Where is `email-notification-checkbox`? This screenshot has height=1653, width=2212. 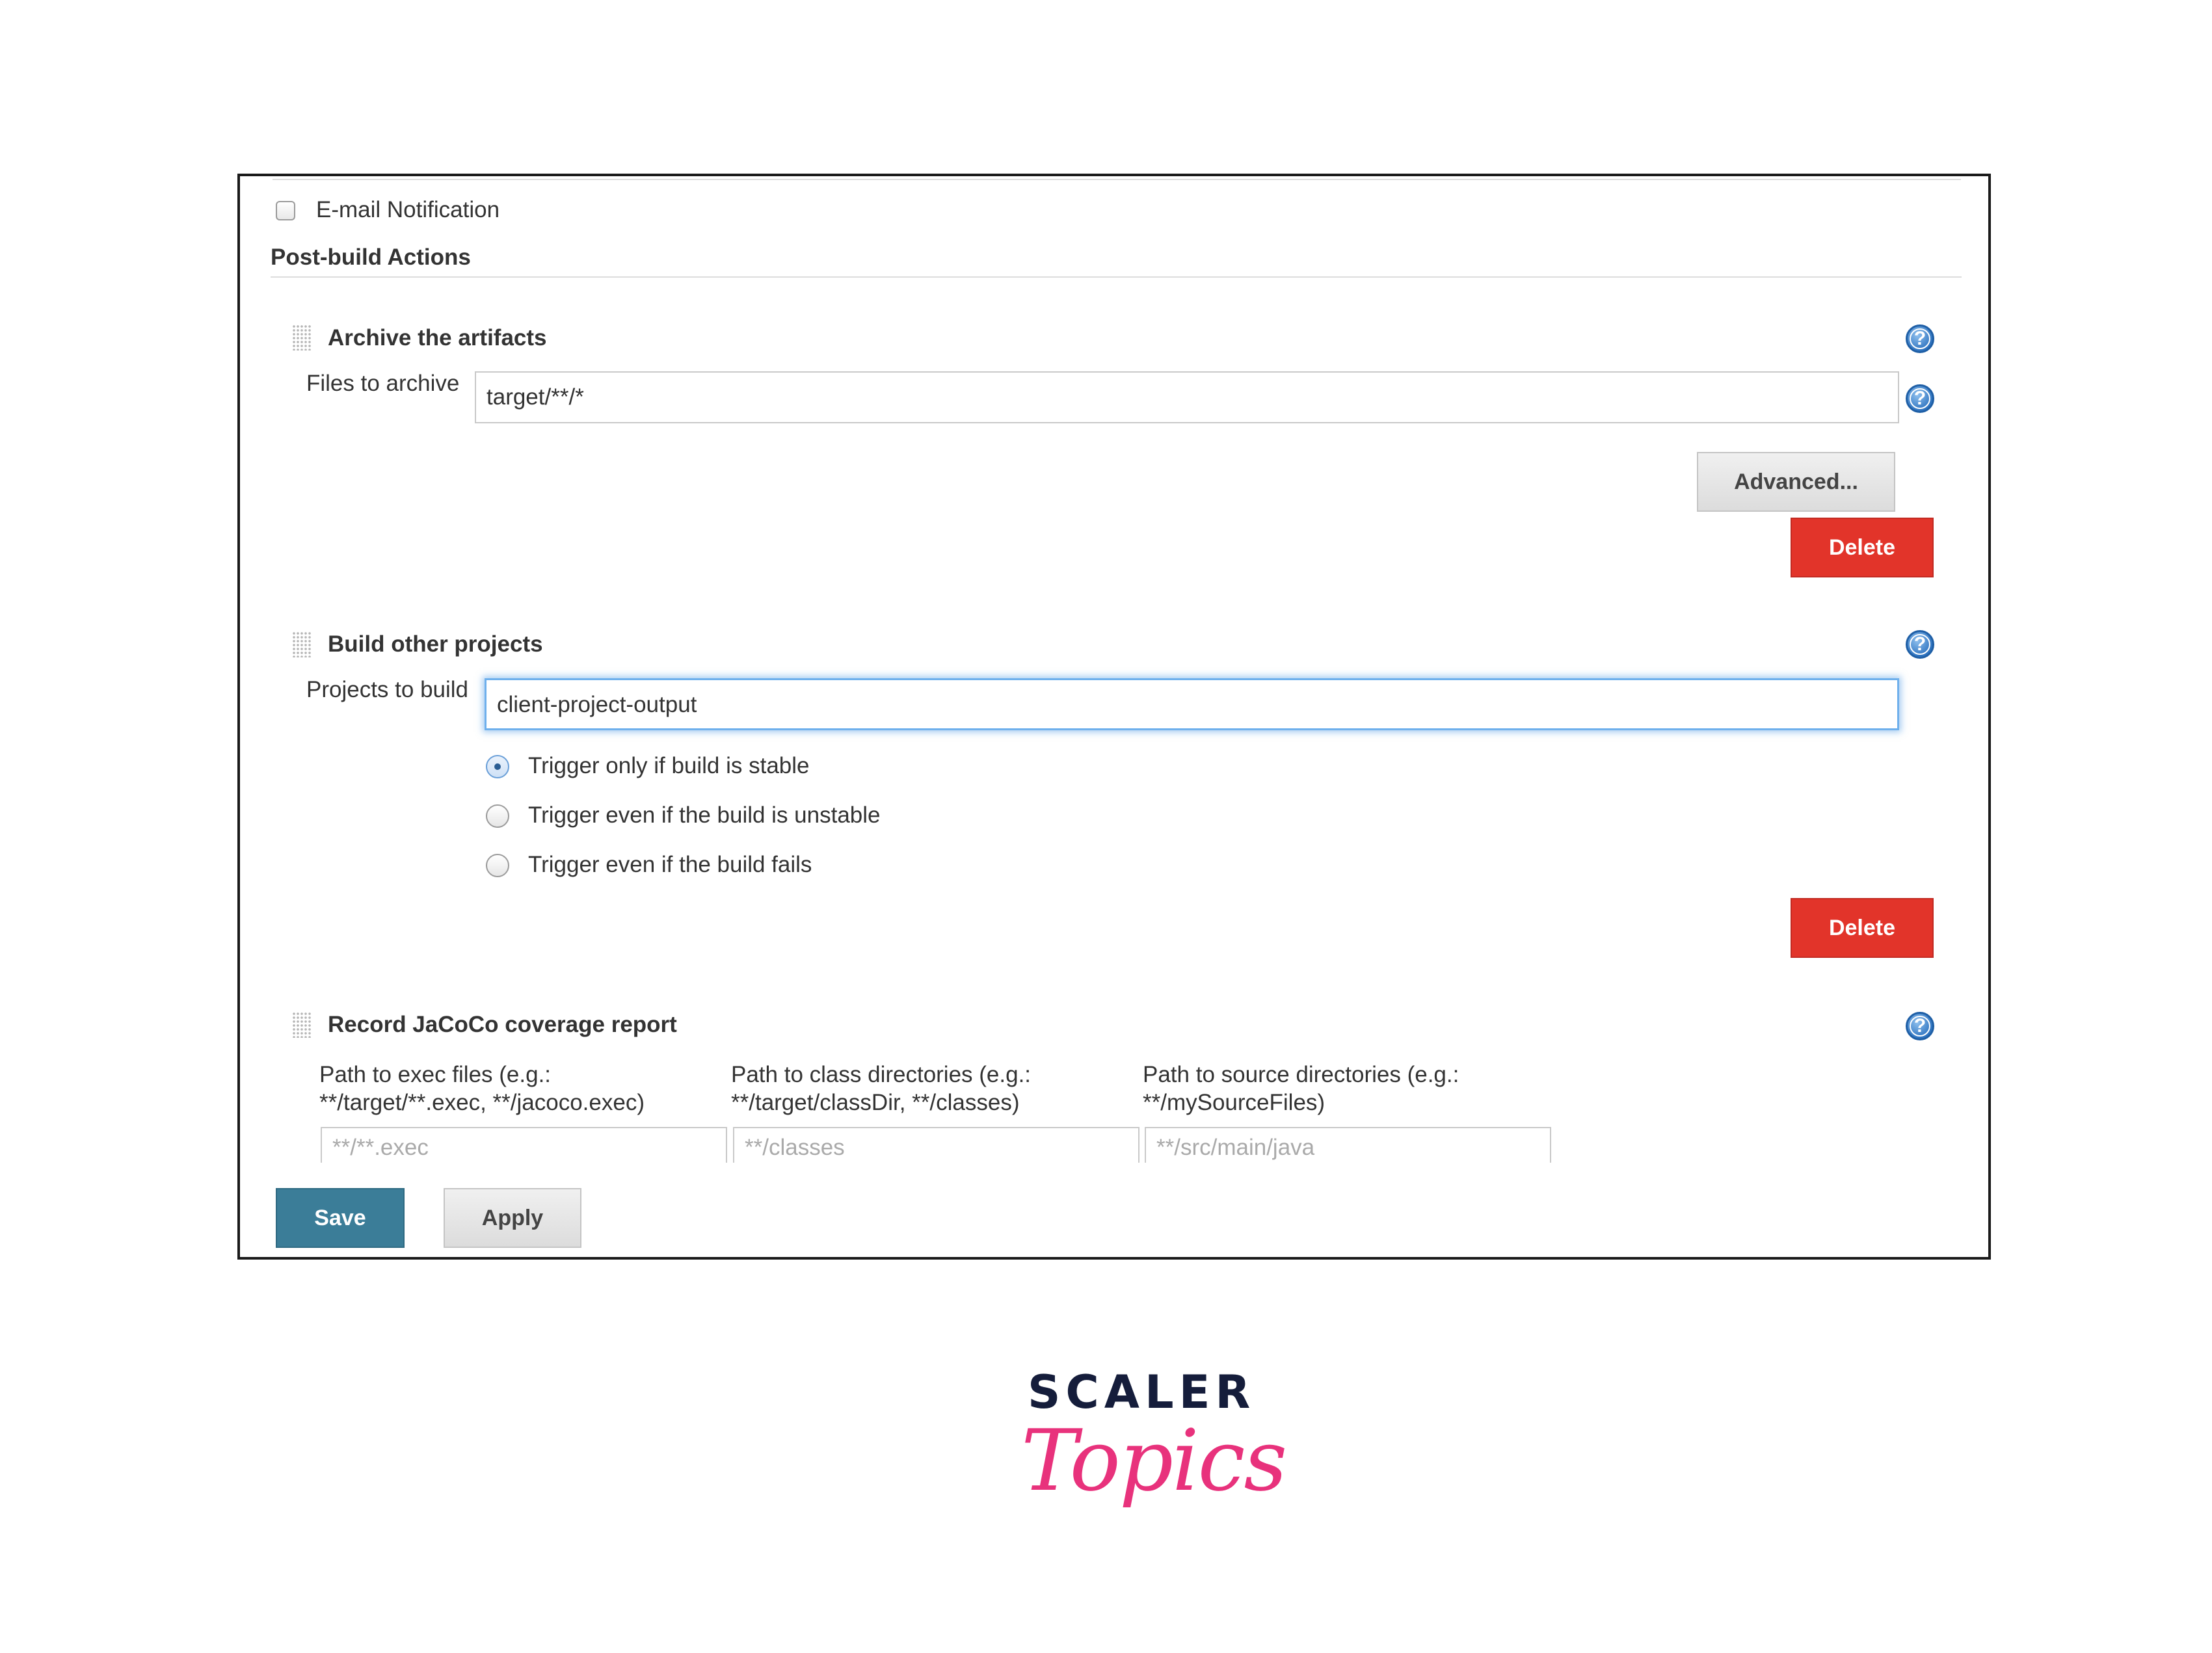 email-notification-checkbox is located at coordinates (285, 210).